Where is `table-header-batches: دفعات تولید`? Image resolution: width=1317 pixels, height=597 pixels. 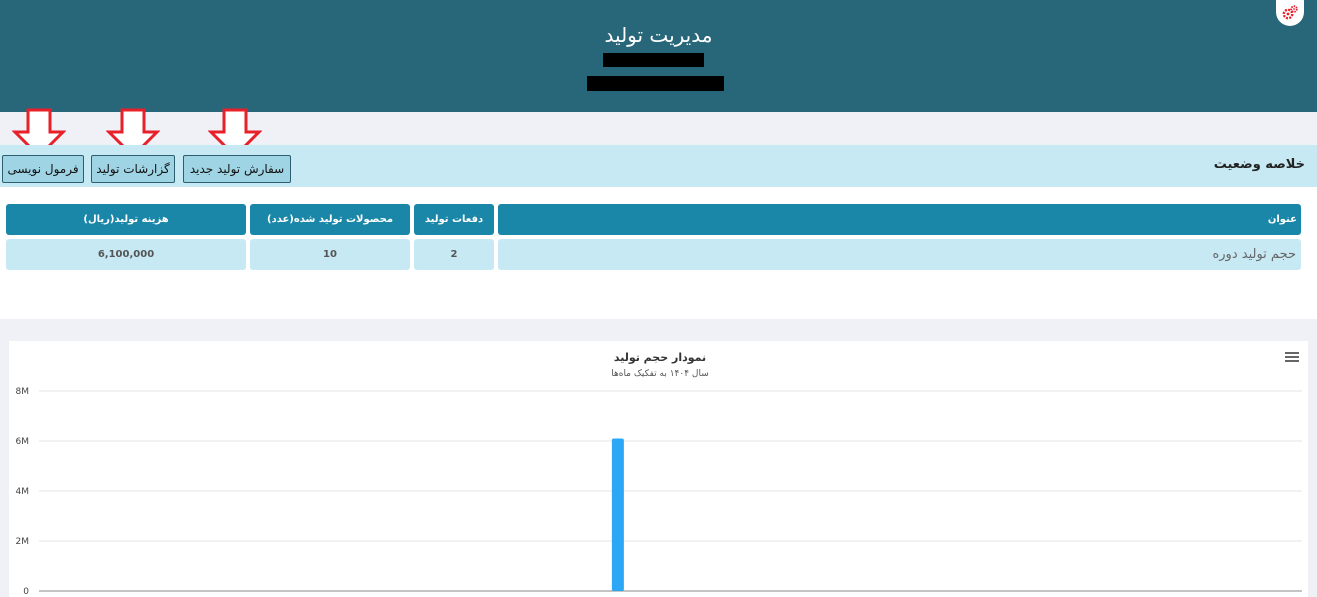 table-header-batches: دفعات تولید is located at coordinates (454, 219).